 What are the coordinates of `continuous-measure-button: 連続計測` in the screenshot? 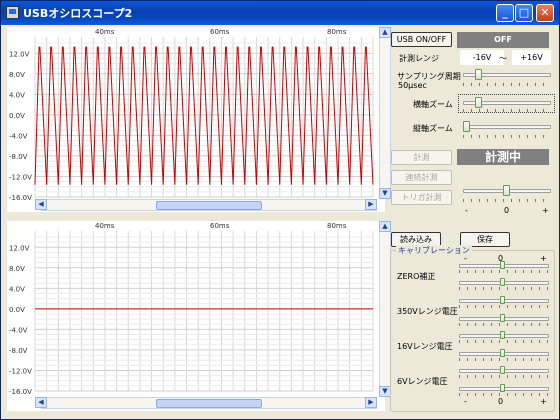 It's located at (421, 177).